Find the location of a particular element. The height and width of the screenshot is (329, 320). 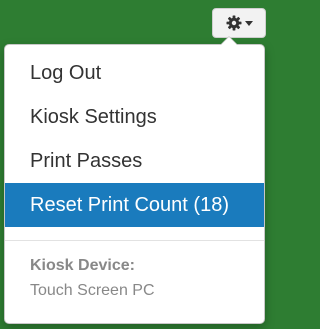

menu-item-label: Print Passes is located at coordinates (86, 160).